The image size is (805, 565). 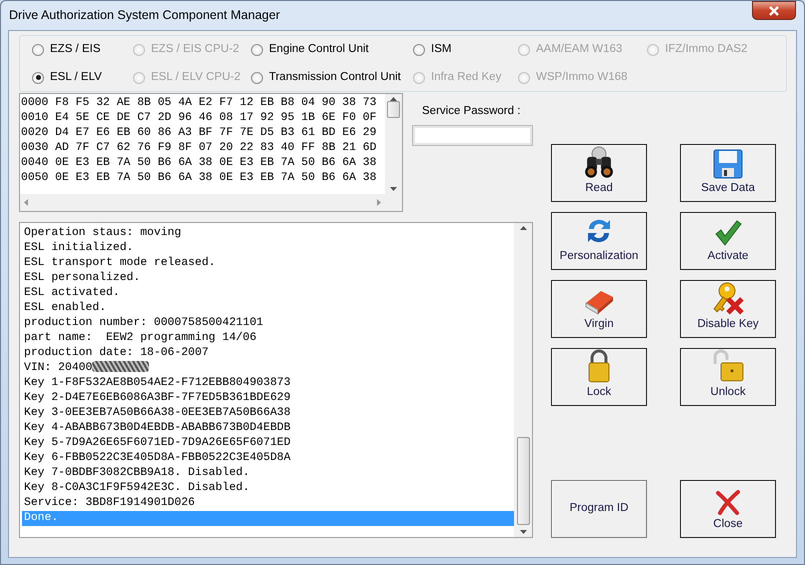 What do you see at coordinates (728, 298) in the screenshot?
I see `key-with-cross-icon` at bounding box center [728, 298].